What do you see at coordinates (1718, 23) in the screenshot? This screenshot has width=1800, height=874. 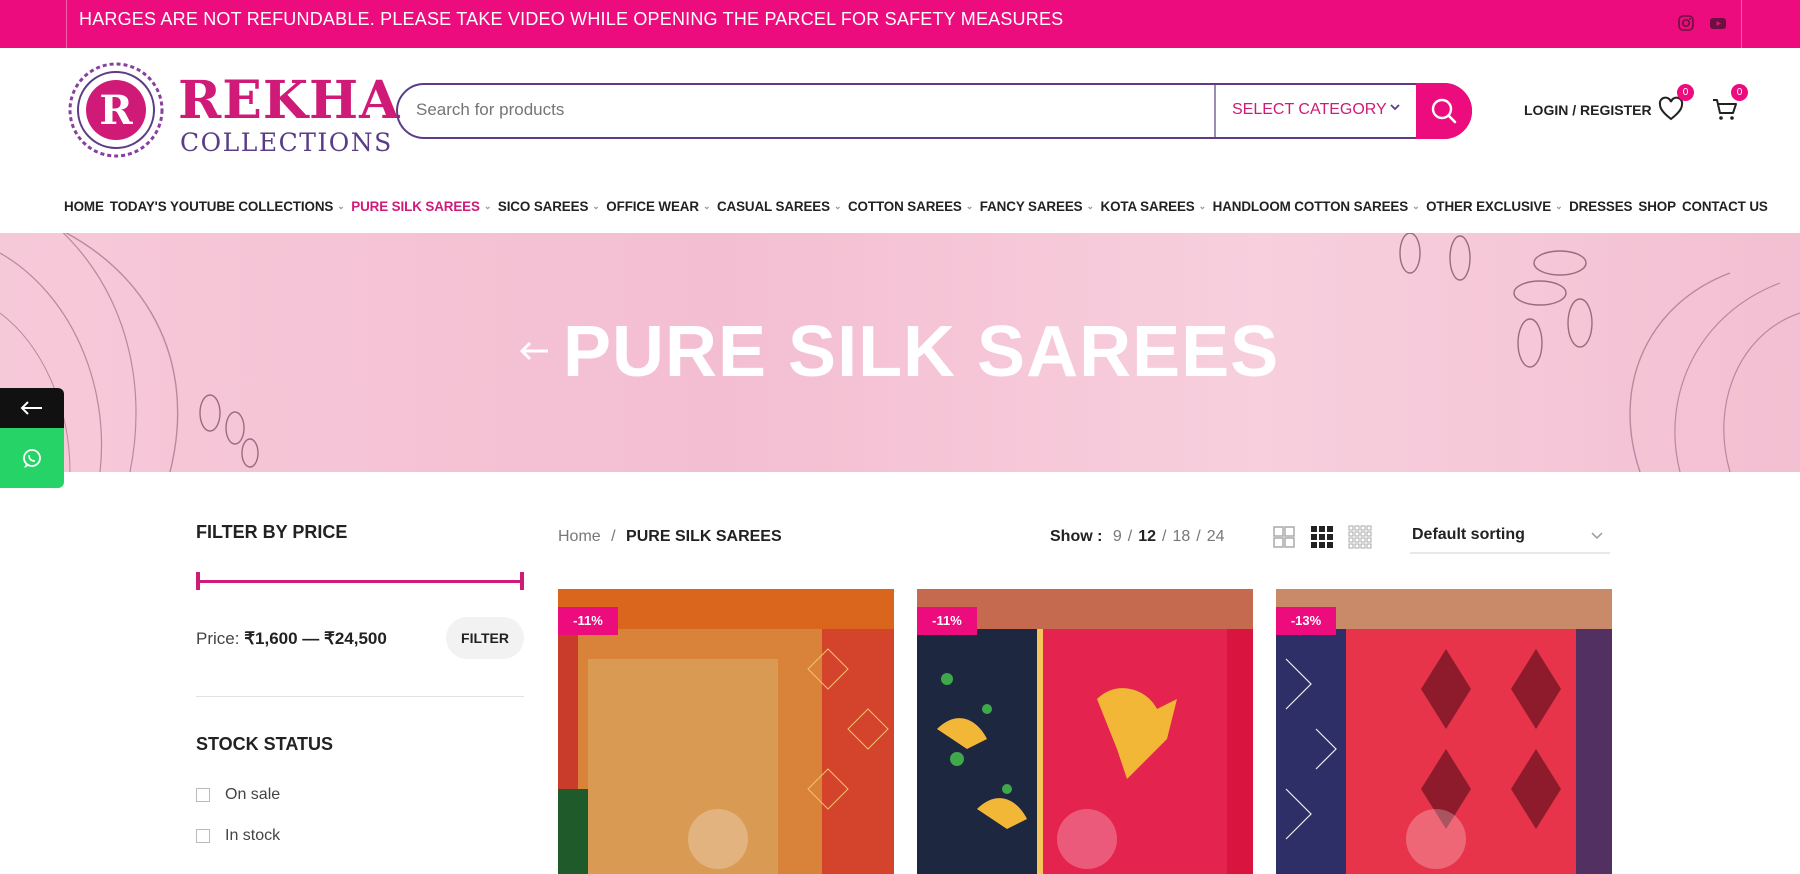 I see `youtube-icon` at bounding box center [1718, 23].